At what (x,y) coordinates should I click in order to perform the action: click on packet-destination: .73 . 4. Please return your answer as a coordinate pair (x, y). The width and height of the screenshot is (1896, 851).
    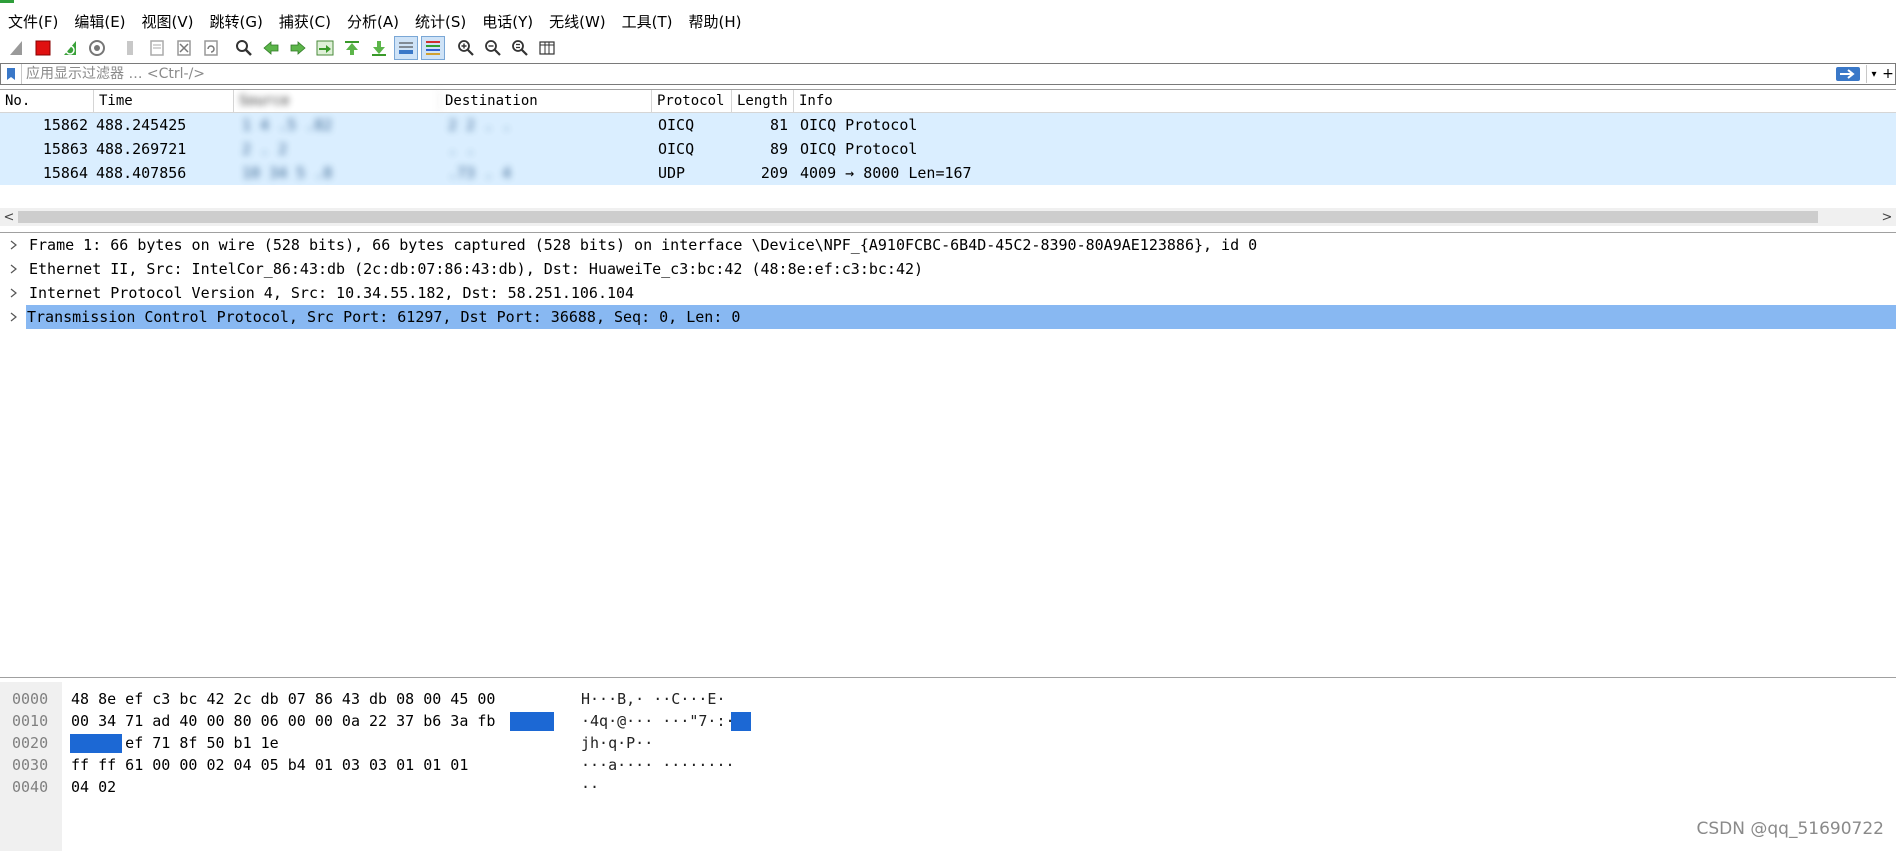
    Looking at the image, I should click on (480, 173).